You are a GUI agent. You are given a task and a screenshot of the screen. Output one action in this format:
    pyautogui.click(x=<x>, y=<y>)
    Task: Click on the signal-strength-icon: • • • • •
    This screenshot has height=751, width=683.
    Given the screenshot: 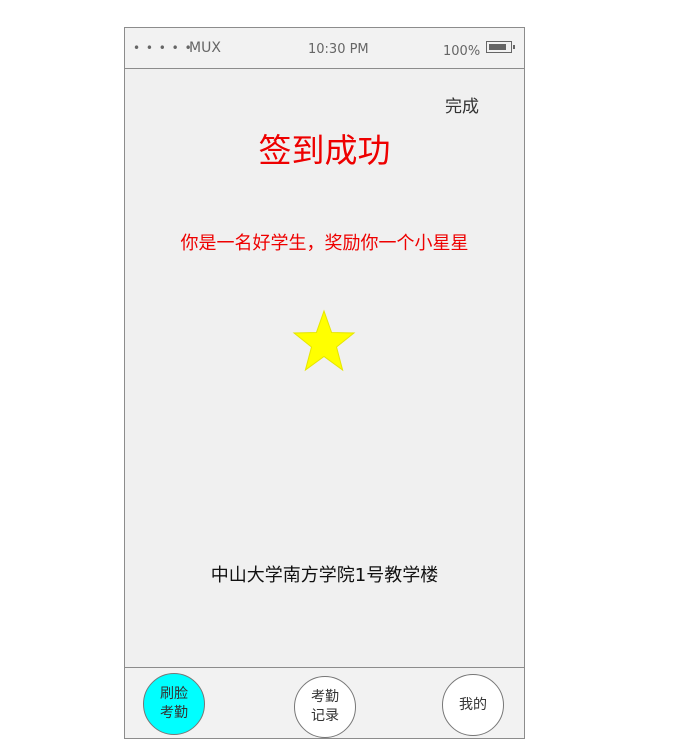 What is the action you would take?
    pyautogui.click(x=163, y=48)
    